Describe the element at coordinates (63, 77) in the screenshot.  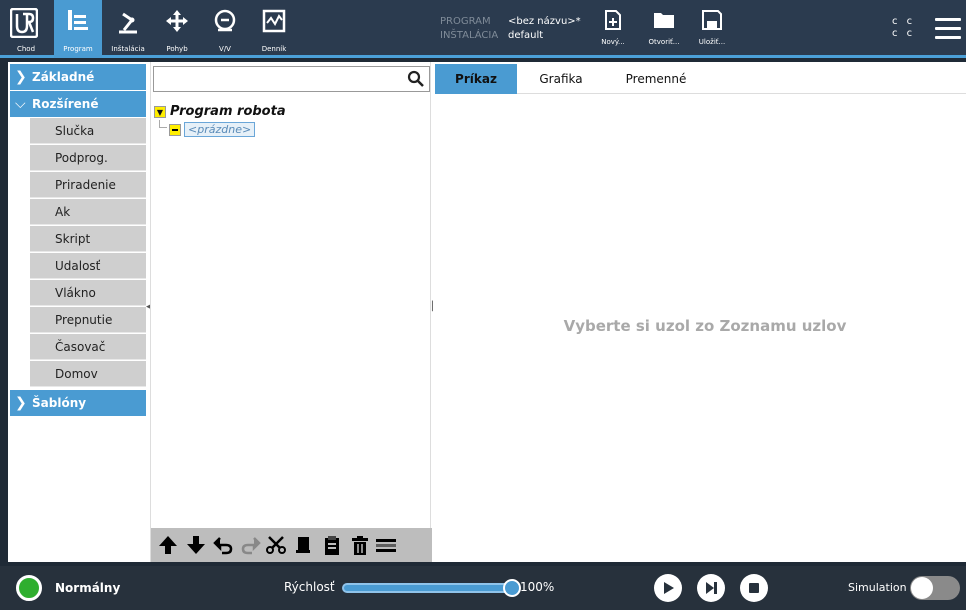
I see `category-basic-label: Základné` at that location.